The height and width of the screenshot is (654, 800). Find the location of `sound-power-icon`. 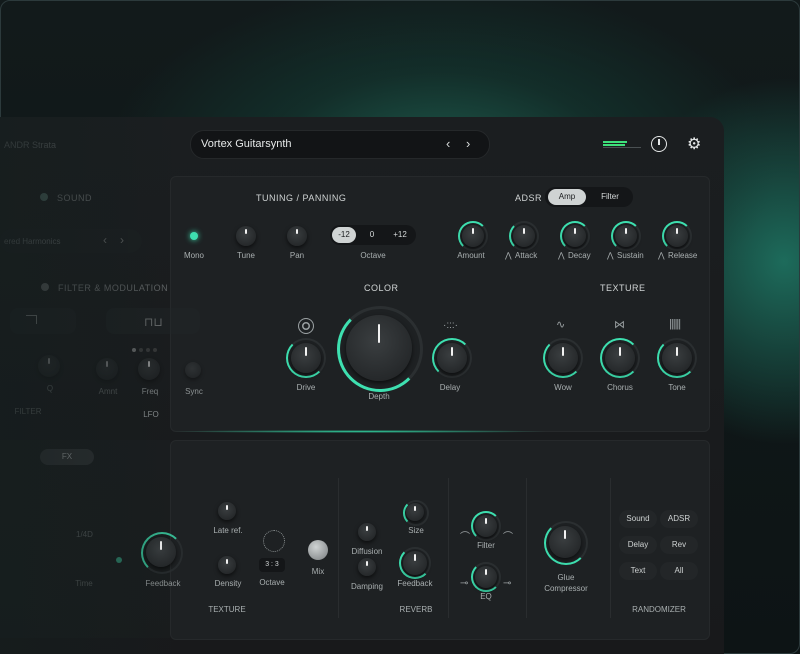

sound-power-icon is located at coordinates (44, 197).